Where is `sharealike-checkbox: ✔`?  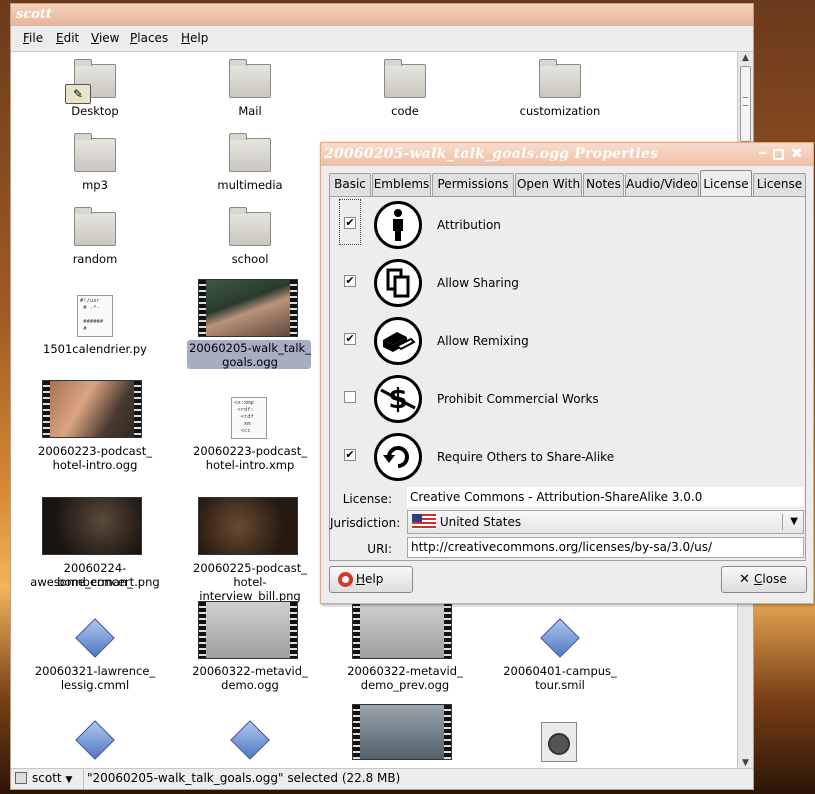
sharealike-checkbox: ✔ is located at coordinates (350, 455).